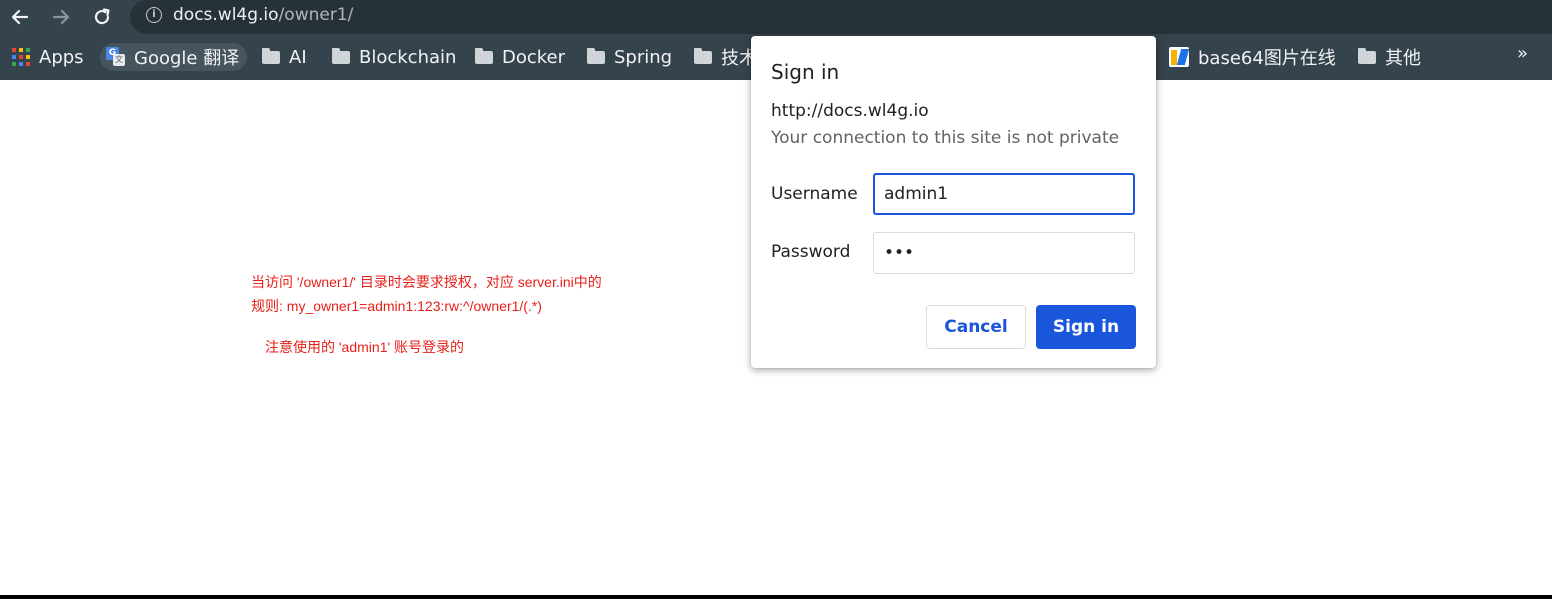  I want to click on forward-button, so click(61, 17).